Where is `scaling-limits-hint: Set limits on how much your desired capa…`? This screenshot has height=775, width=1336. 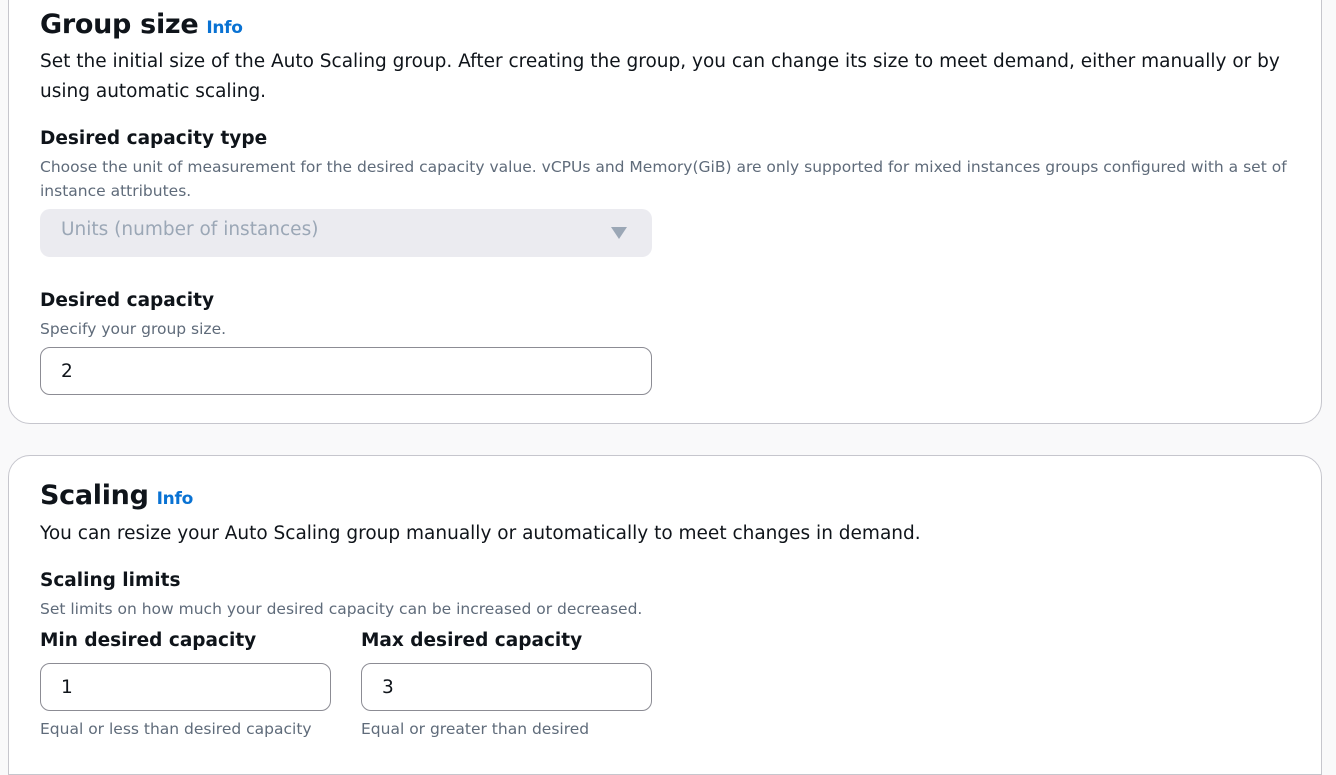 scaling-limits-hint: Set limits on how much your desired capa… is located at coordinates (341, 609).